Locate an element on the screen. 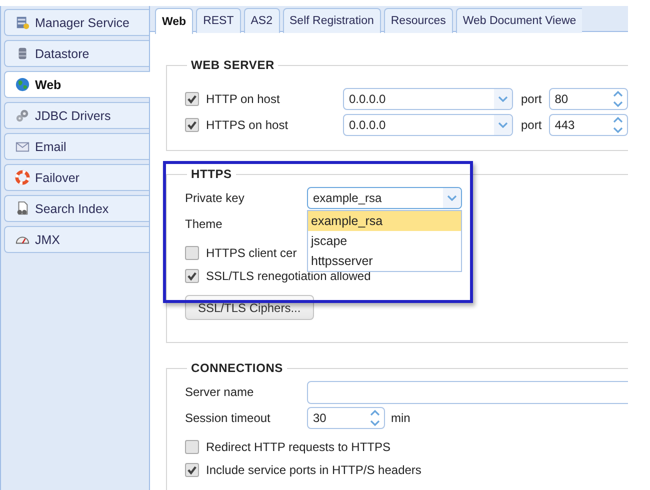 The width and height of the screenshot is (650, 490). globe-icon is located at coordinates (22, 84).